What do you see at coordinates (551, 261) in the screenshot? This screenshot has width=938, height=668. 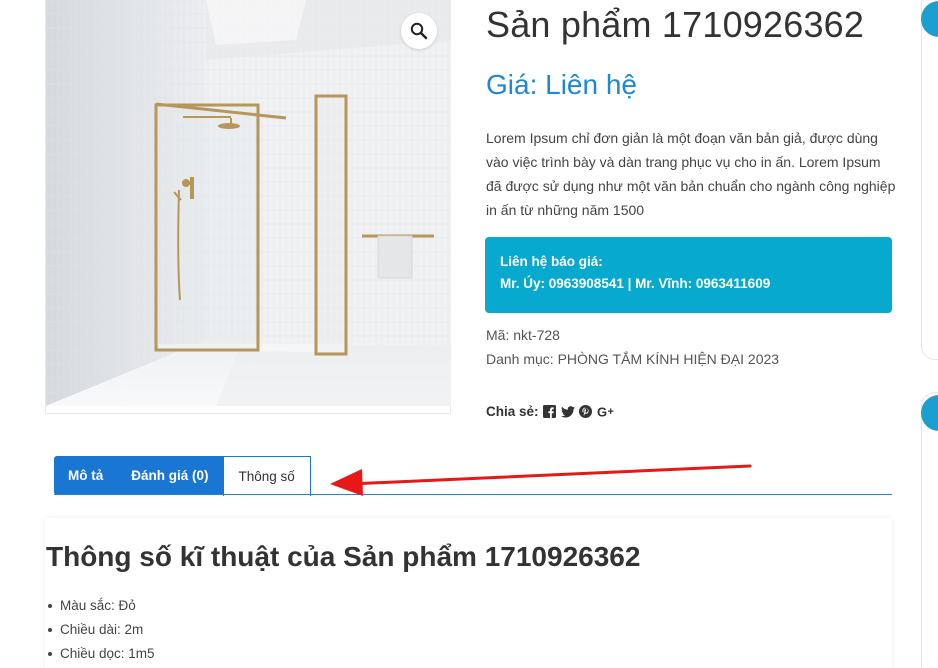 I see `contact-heading: Liên hệ báo giá:` at bounding box center [551, 261].